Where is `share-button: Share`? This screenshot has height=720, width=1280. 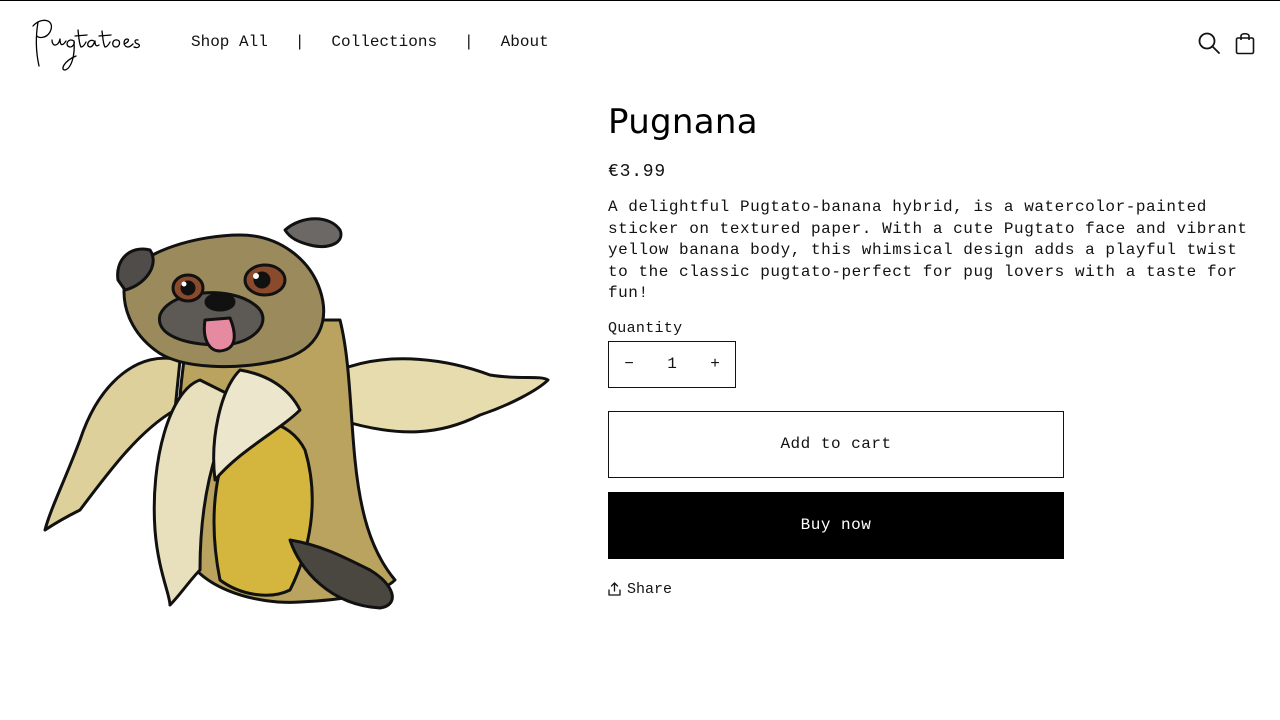 share-button: Share is located at coordinates (643, 589).